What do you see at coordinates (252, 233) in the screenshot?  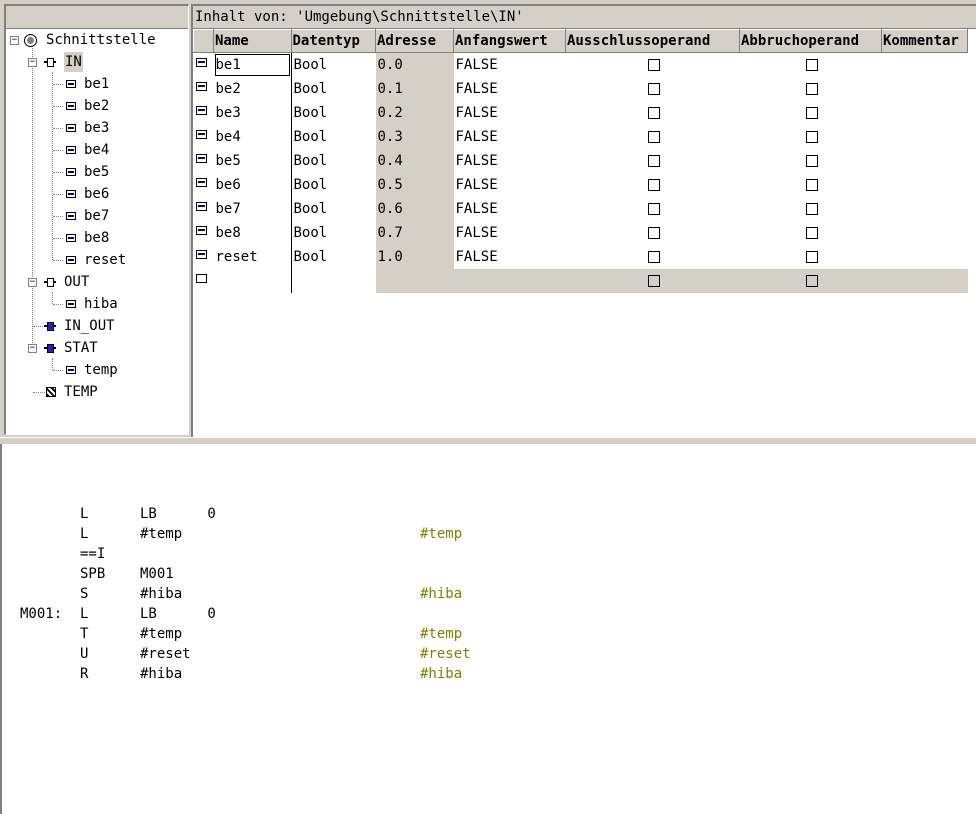 I see `name-cell: be8` at bounding box center [252, 233].